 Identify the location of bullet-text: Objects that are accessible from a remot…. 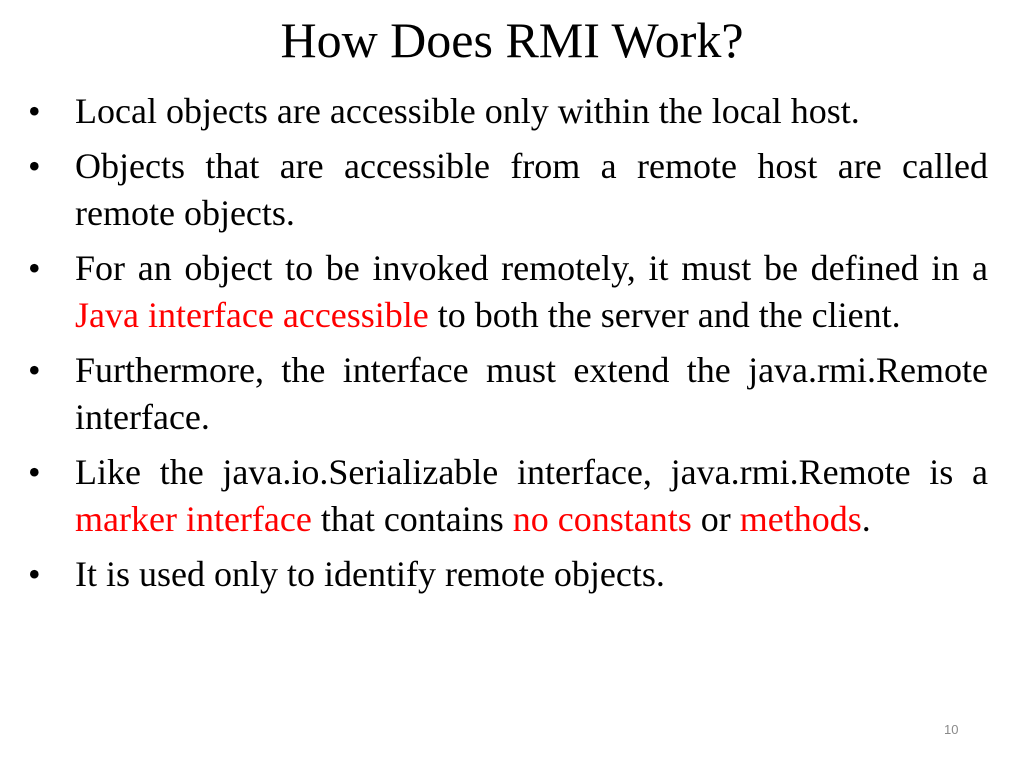
(531, 189).